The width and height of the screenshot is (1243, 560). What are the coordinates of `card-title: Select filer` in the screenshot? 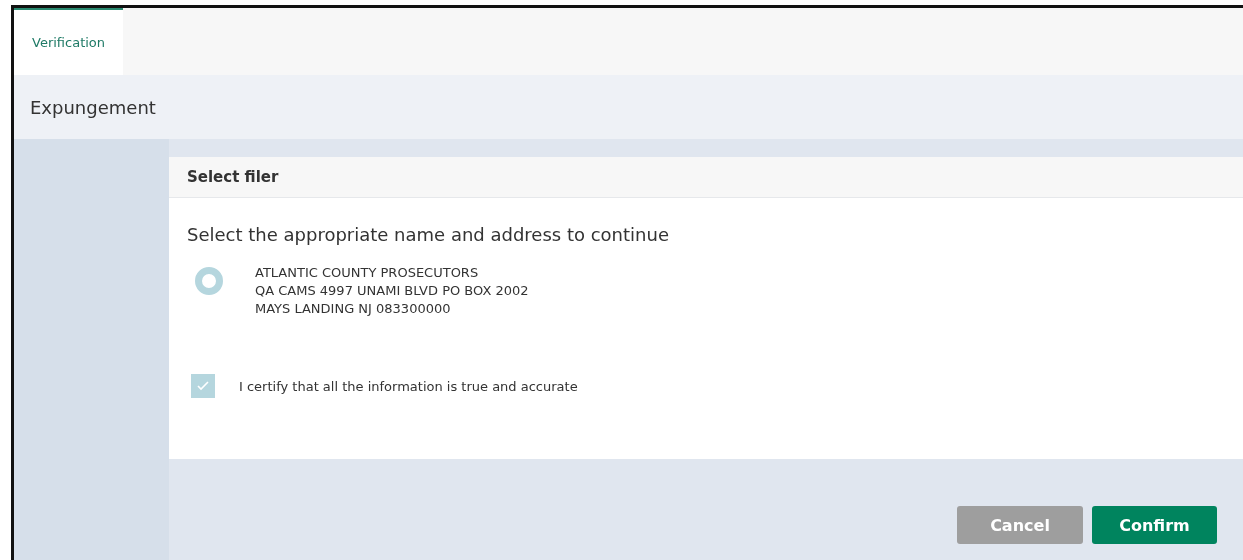 It's located at (233, 177).